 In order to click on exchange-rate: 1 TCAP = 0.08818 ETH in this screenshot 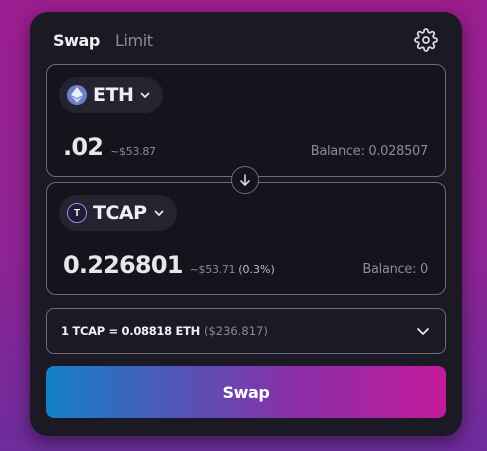, I will do `click(130, 331)`.